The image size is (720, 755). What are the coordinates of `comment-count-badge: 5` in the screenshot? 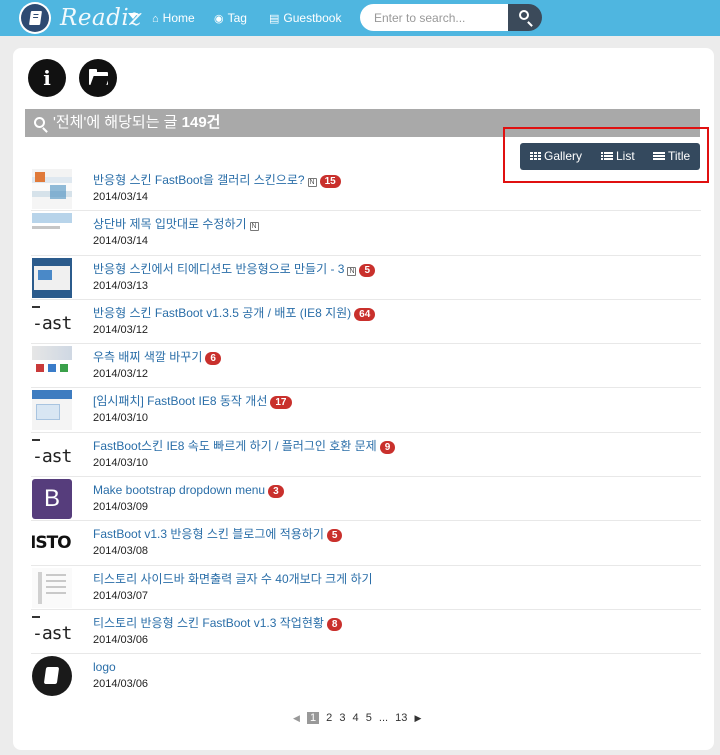 It's located at (334, 536).